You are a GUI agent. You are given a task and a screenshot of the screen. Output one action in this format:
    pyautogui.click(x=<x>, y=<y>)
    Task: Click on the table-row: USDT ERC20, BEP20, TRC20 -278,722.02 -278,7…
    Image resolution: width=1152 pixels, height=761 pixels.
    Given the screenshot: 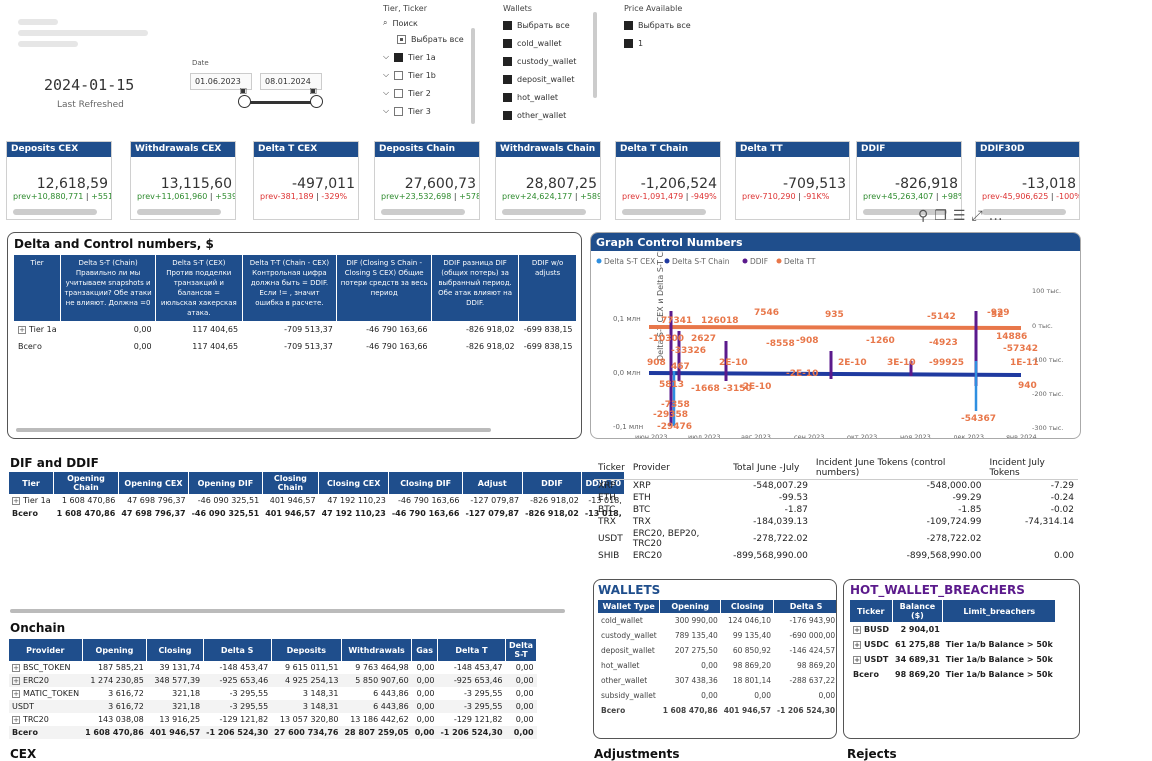 What is the action you would take?
    pyautogui.click(x=836, y=539)
    